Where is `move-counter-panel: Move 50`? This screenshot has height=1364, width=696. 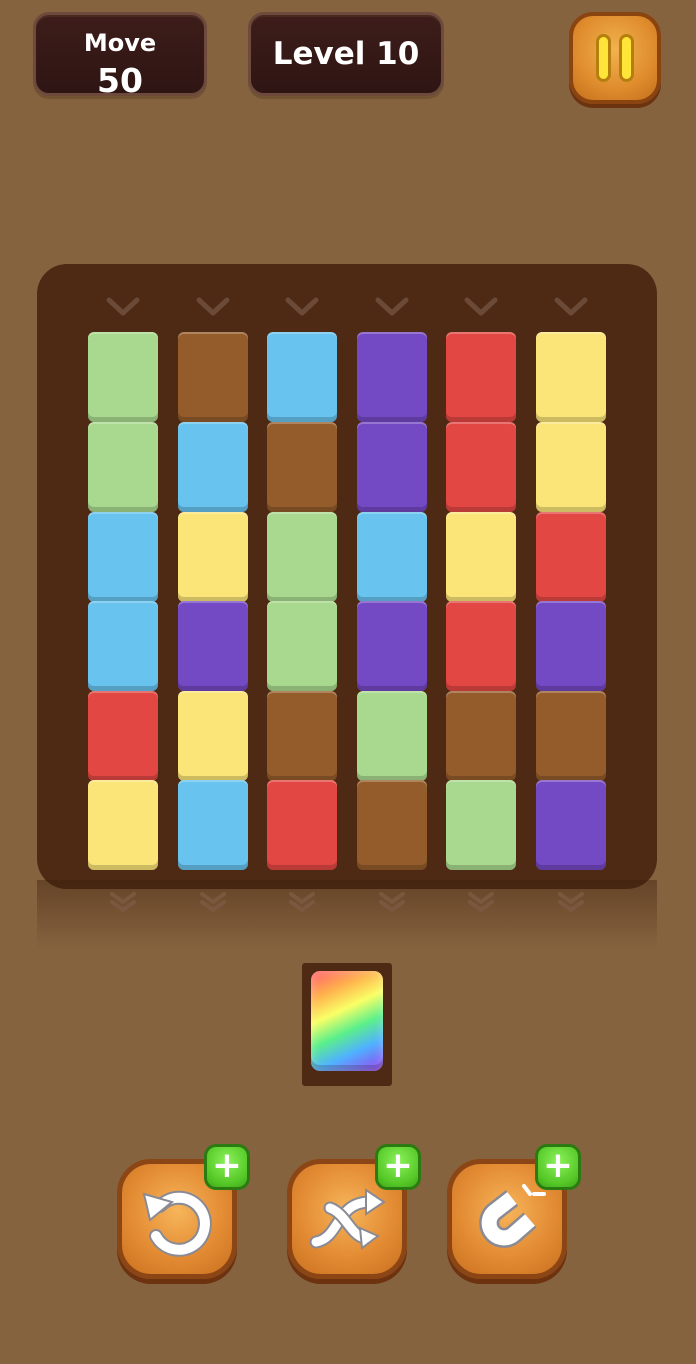
move-counter-panel: Move 50 is located at coordinates (120, 56).